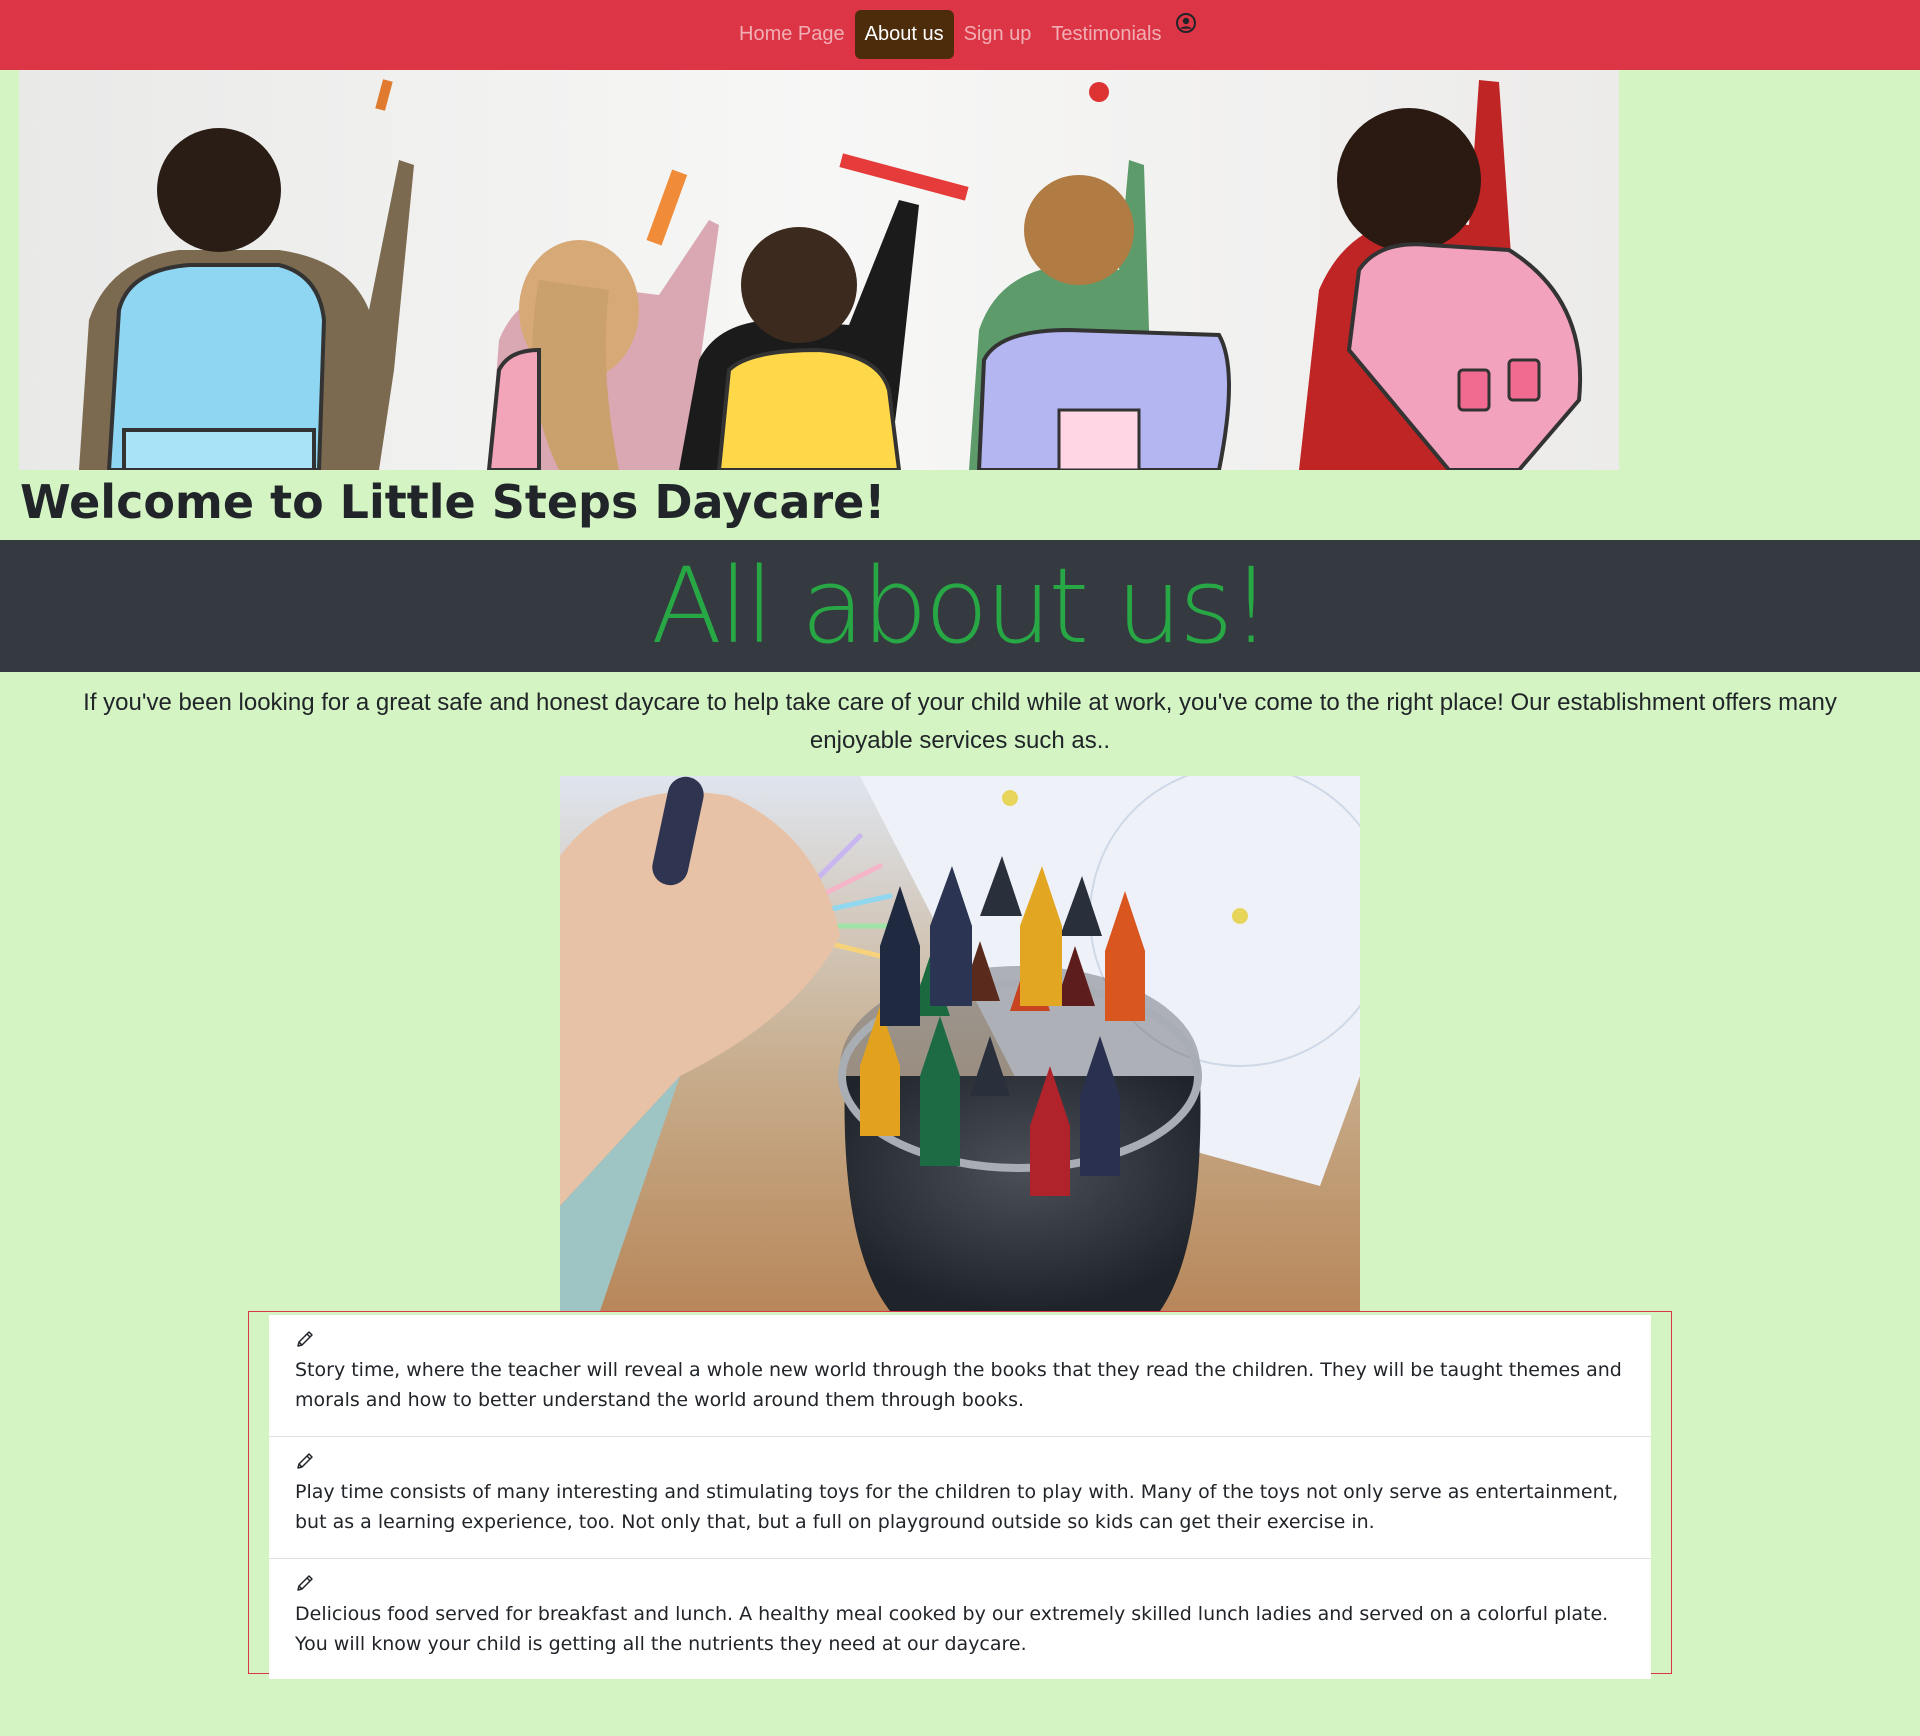 The height and width of the screenshot is (1736, 1920). What do you see at coordinates (998, 34) in the screenshot?
I see `nav-sign-up: Sign up` at bounding box center [998, 34].